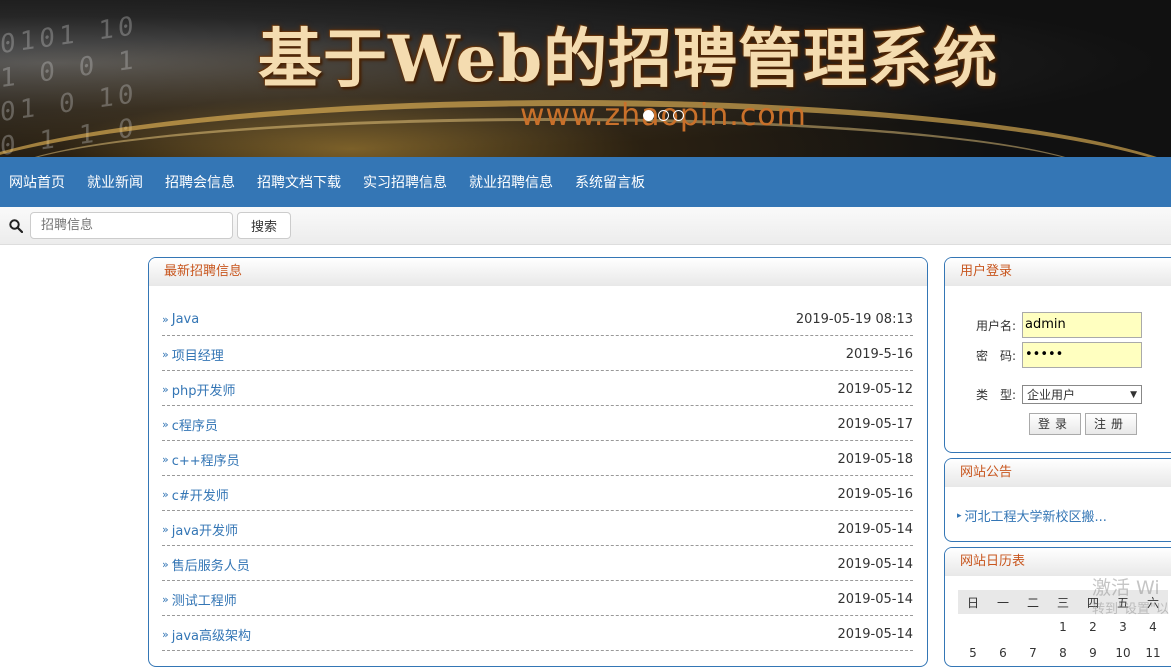 Image resolution: width=1171 pixels, height=667 pixels. I want to click on week-row: 1 2 3 4, so click(1063, 627).